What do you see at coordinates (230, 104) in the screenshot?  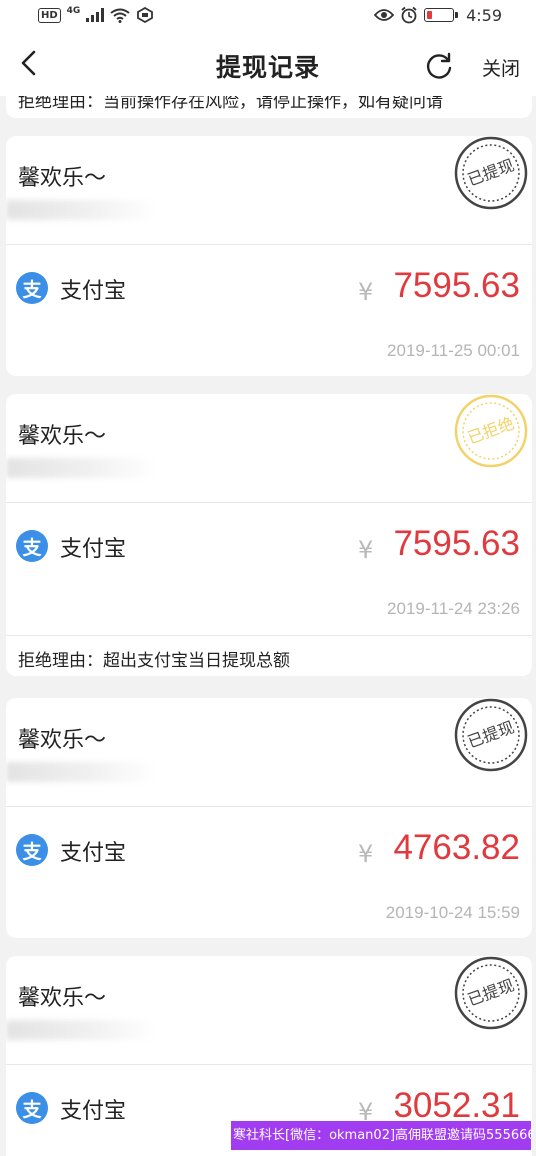 I see `partial-reject-reason: 拒绝理由：当前操作存在风险，请停止操作，如有疑问请` at bounding box center [230, 104].